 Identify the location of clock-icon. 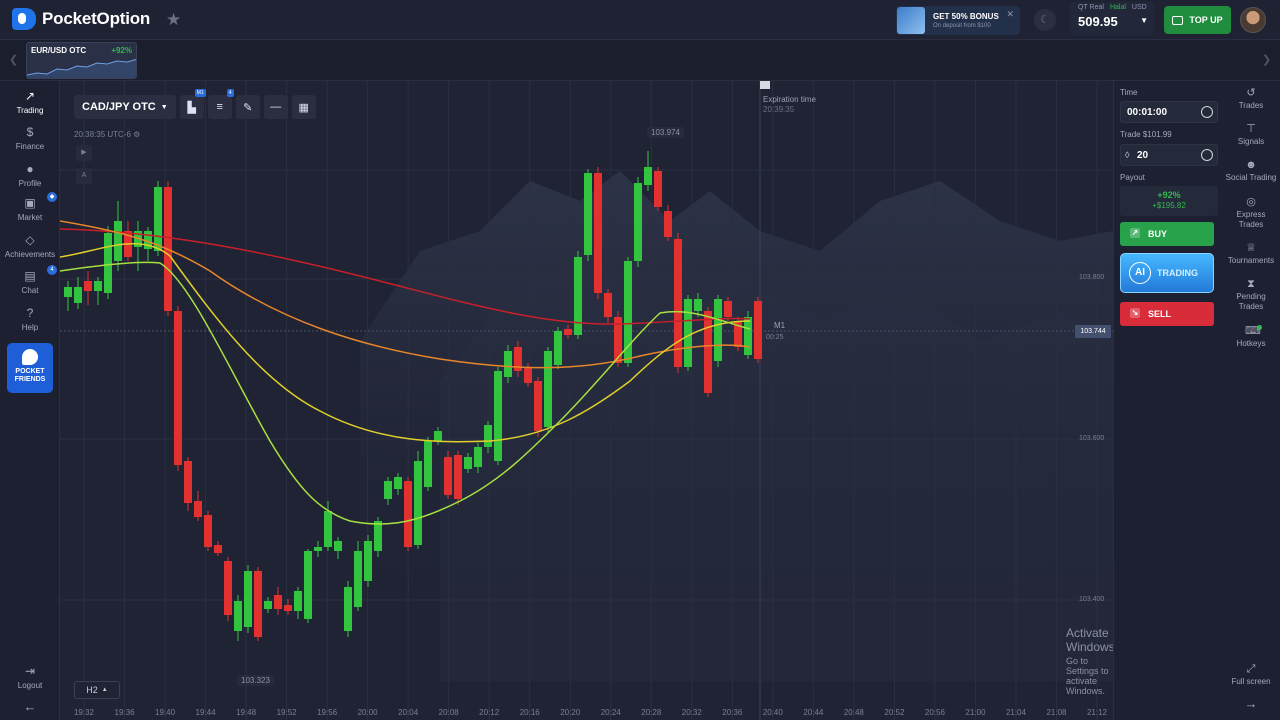
(1207, 112).